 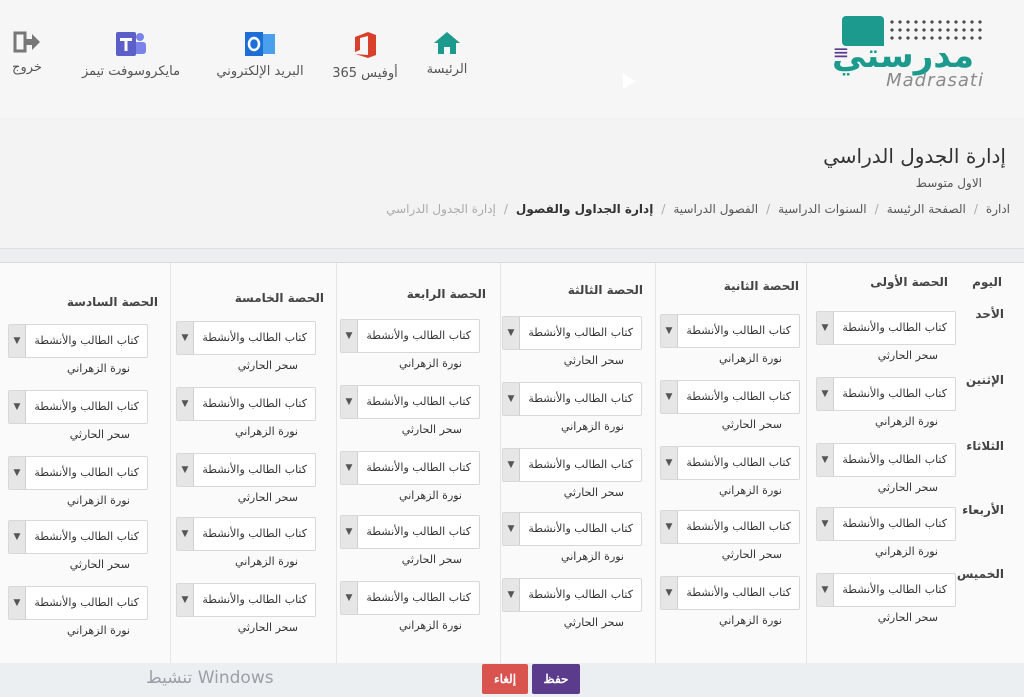 What do you see at coordinates (447, 53) in the screenshot?
I see `nav-home: الرئيسة` at bounding box center [447, 53].